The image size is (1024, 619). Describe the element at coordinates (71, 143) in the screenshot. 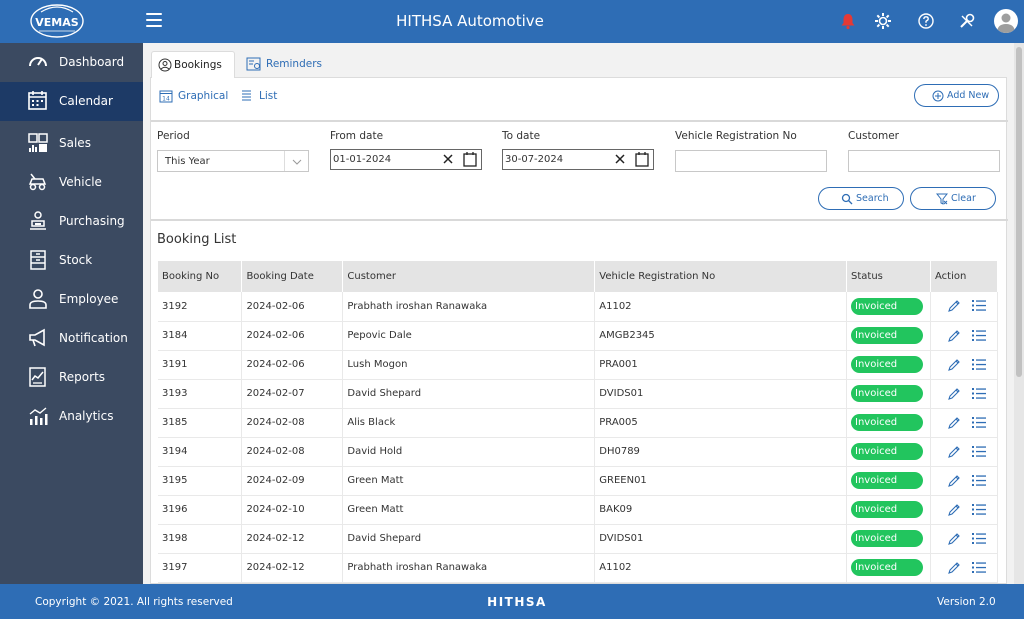

I see `sidebar-item-sales: Sales` at that location.